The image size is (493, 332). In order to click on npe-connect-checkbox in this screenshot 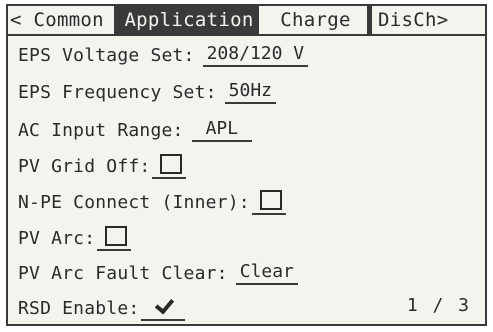, I will do `click(270, 199)`.